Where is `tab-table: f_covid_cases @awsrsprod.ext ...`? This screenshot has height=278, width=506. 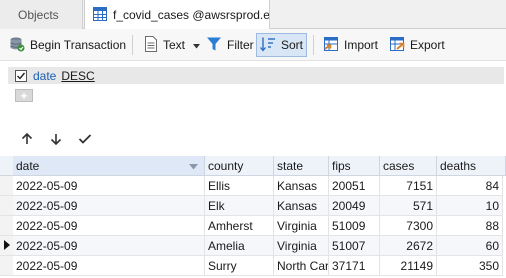 tab-table: f_covid_cases @awsrsprod.ext ... is located at coordinates (177, 15).